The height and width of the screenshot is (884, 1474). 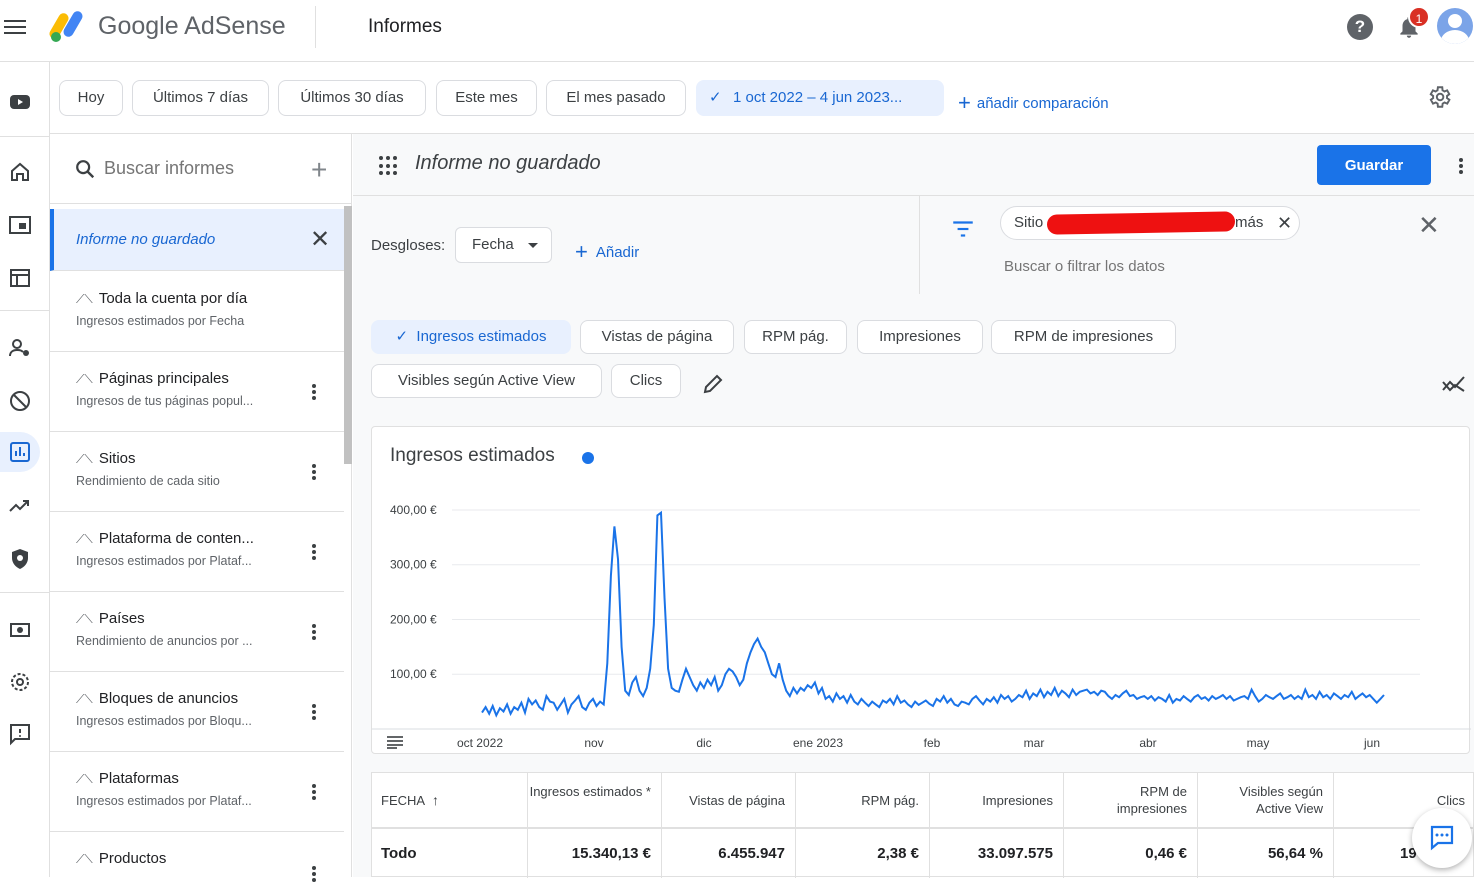 I want to click on search-input, so click(x=204, y=168).